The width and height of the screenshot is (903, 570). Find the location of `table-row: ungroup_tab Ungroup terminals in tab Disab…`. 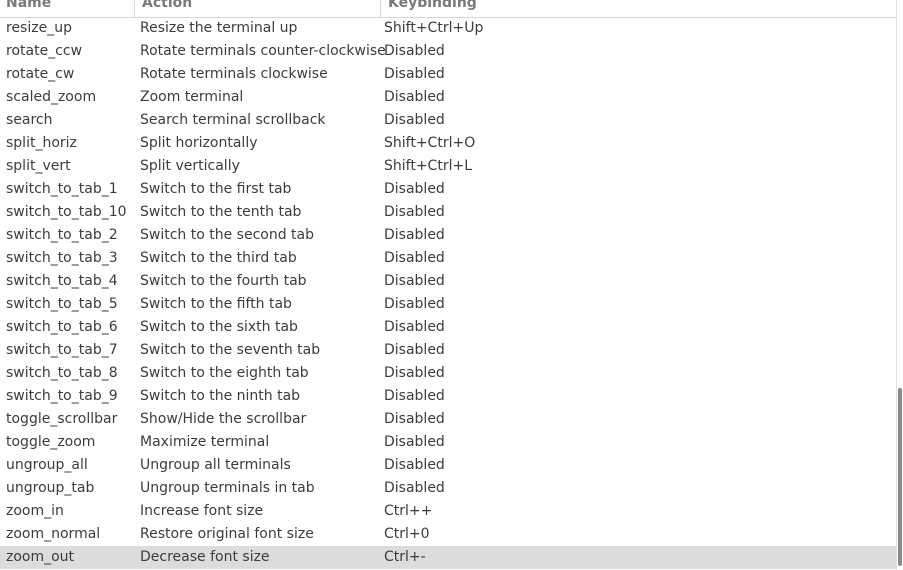

table-row: ungroup_tab Ungroup terminals in tab Disab… is located at coordinates (448, 488).